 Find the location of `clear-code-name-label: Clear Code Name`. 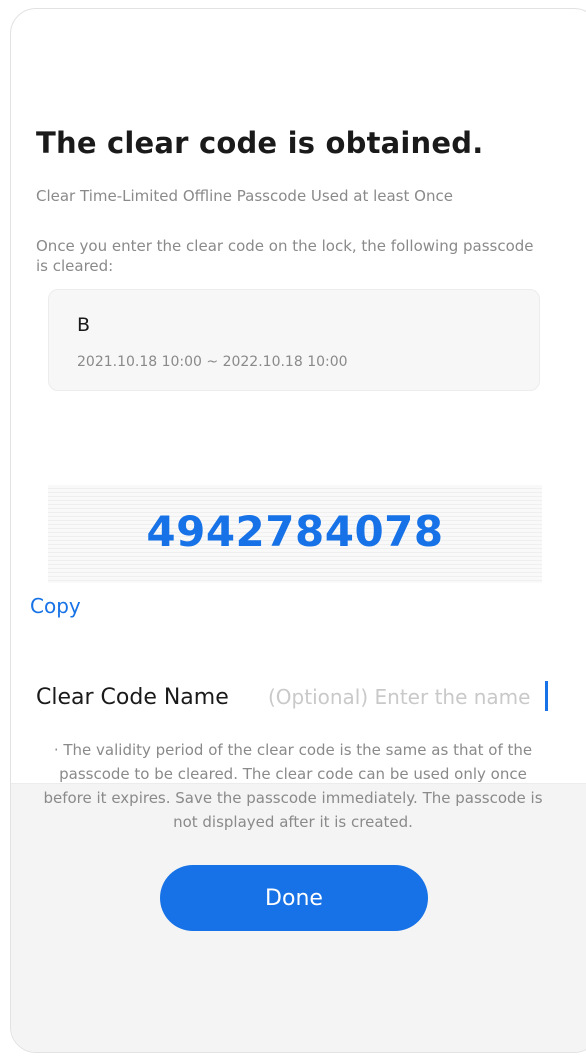

clear-code-name-label: Clear Code Name is located at coordinates (132, 697).